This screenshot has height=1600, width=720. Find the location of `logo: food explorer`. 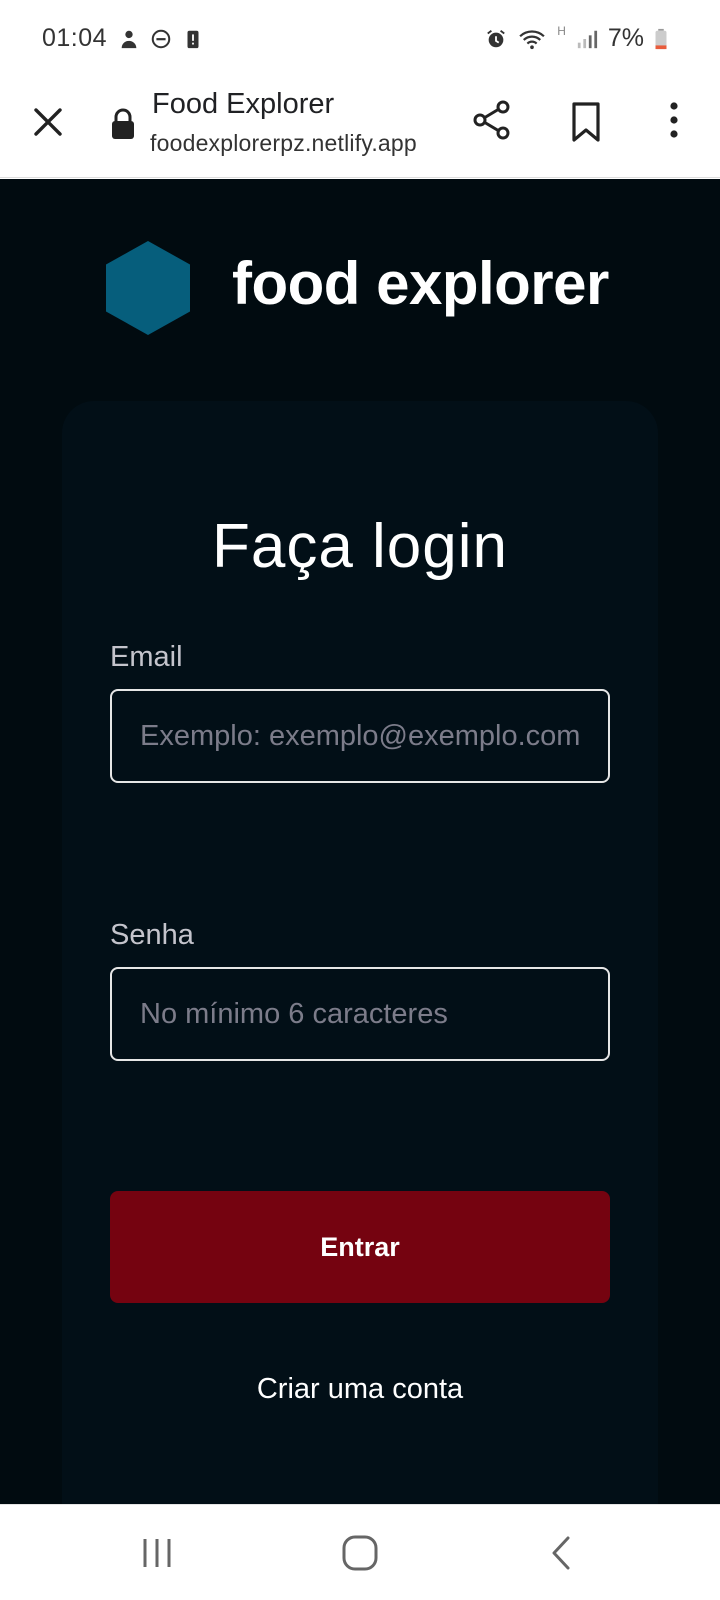

logo: food explorer is located at coordinates (357, 288).